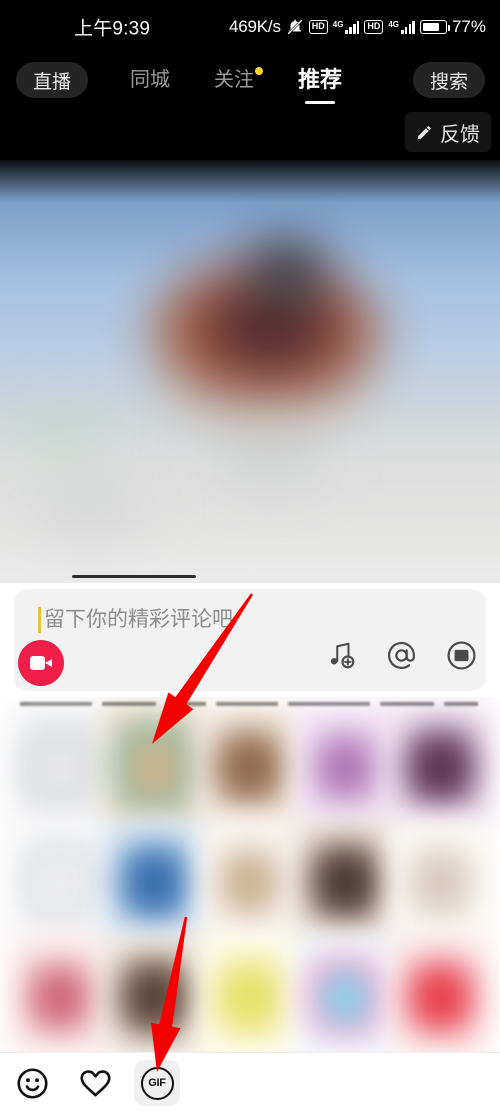 The image size is (500, 1111). Describe the element at coordinates (270, 455) in the screenshot. I see `video-ground-blob` at that location.